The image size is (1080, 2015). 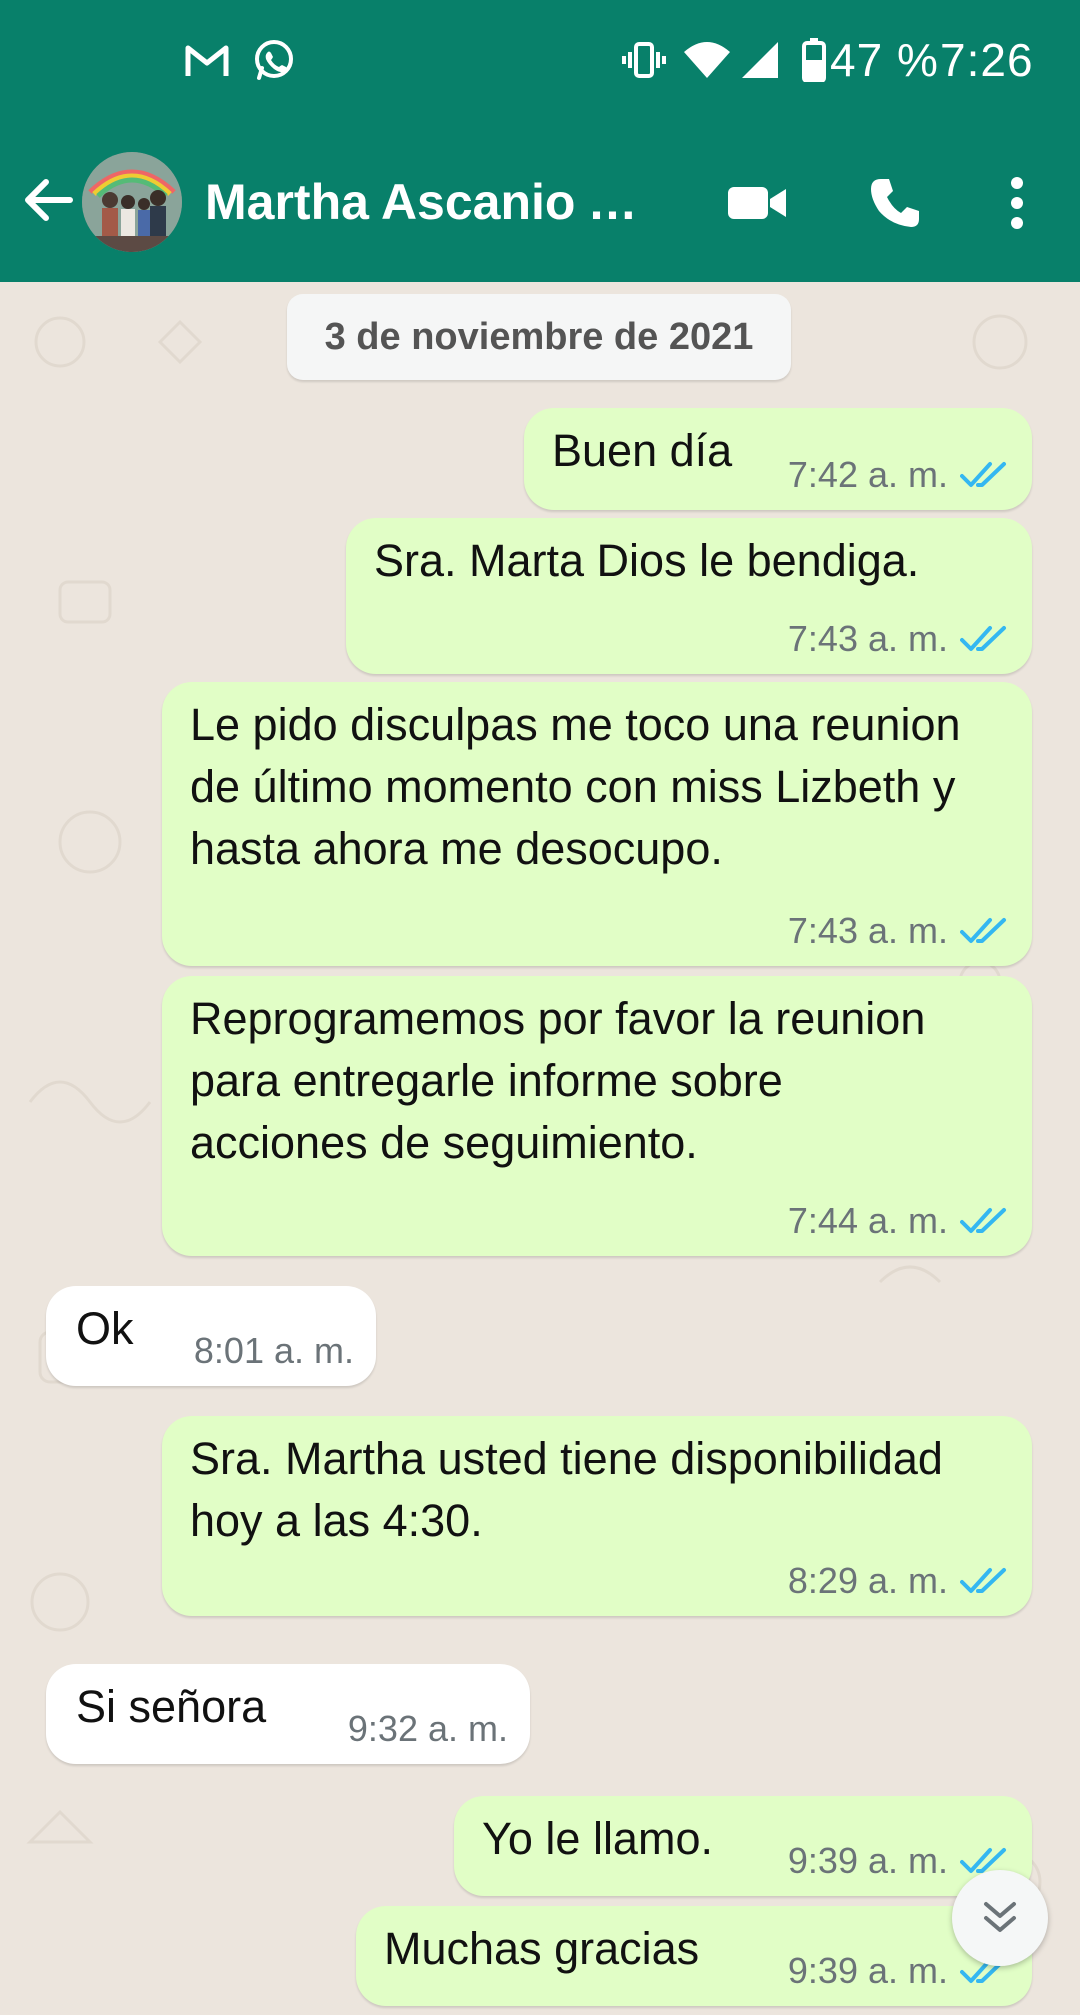 I want to click on message-time: 8:01 a. m., so click(x=273, y=1350).